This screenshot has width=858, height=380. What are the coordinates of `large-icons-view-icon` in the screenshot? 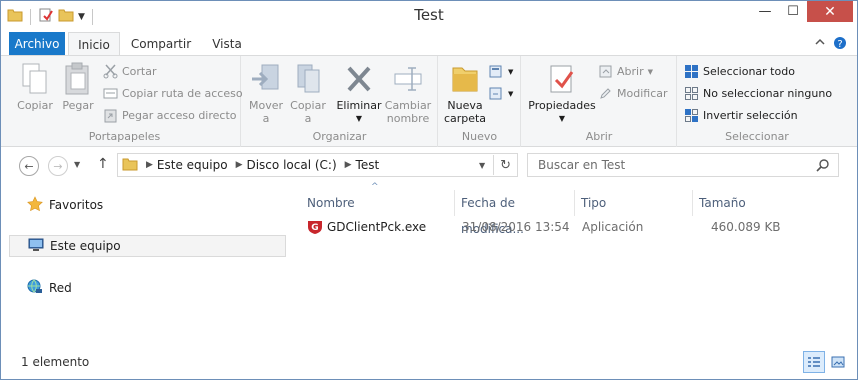 It's located at (838, 362).